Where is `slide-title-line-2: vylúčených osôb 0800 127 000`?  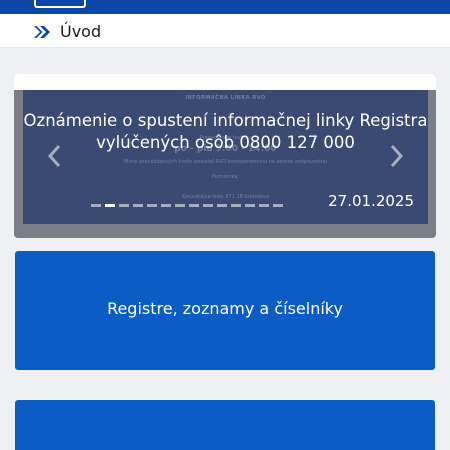 slide-title-line-2: vylúčených osôb 0800 127 000 is located at coordinates (225, 142).